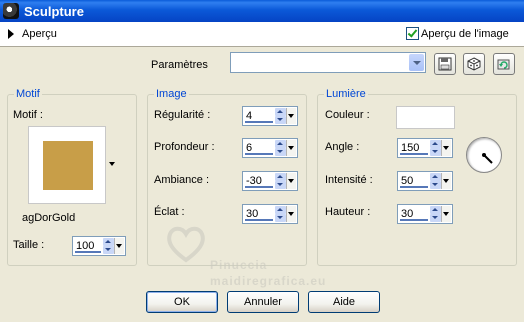 This screenshot has height=322, width=524. What do you see at coordinates (182, 180) in the screenshot?
I see `ambience-label: Ambiance :` at bounding box center [182, 180].